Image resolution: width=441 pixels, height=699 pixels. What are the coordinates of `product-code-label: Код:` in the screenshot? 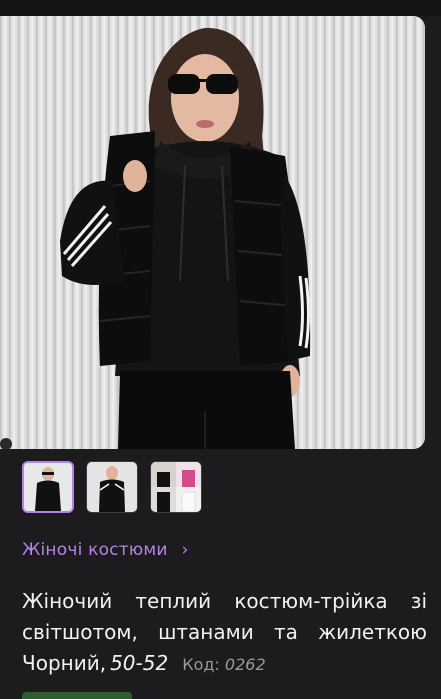 It's located at (201, 664).